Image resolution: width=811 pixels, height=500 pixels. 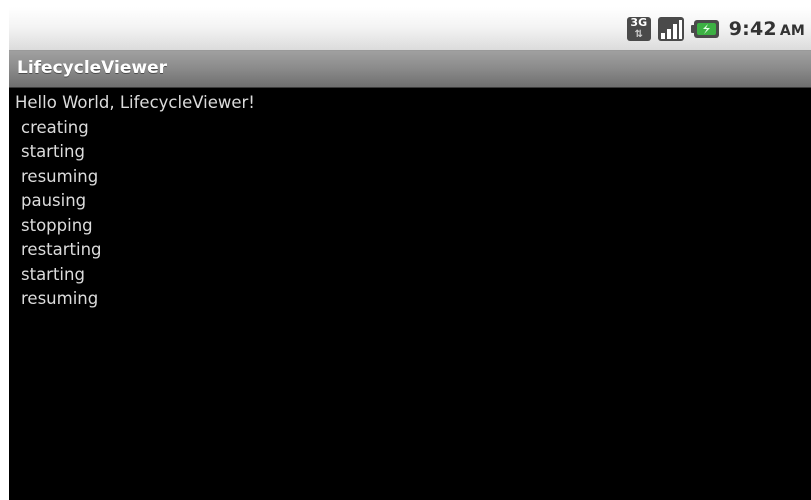 I want to click on log-line-creating: creating, so click(x=55, y=127).